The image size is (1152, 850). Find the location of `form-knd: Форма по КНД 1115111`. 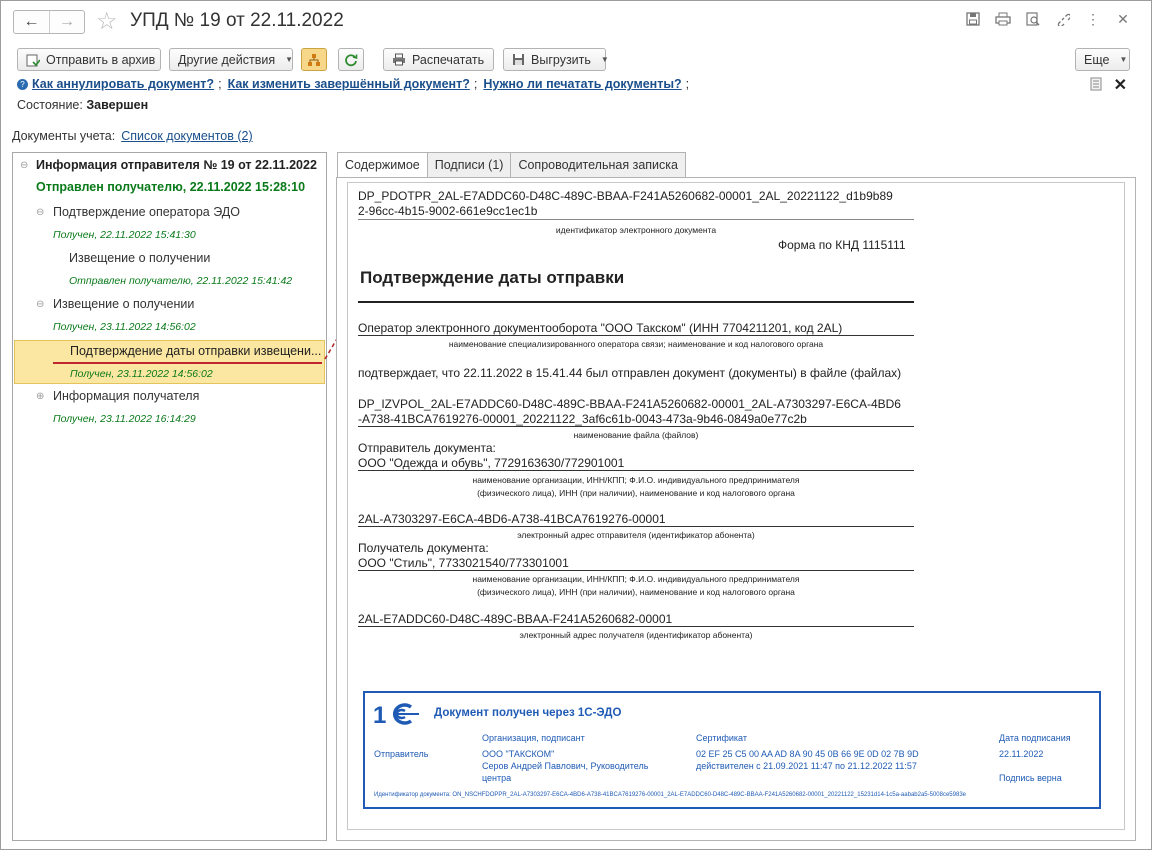

form-knd: Форма по КНД 1115111 is located at coordinates (842, 245).